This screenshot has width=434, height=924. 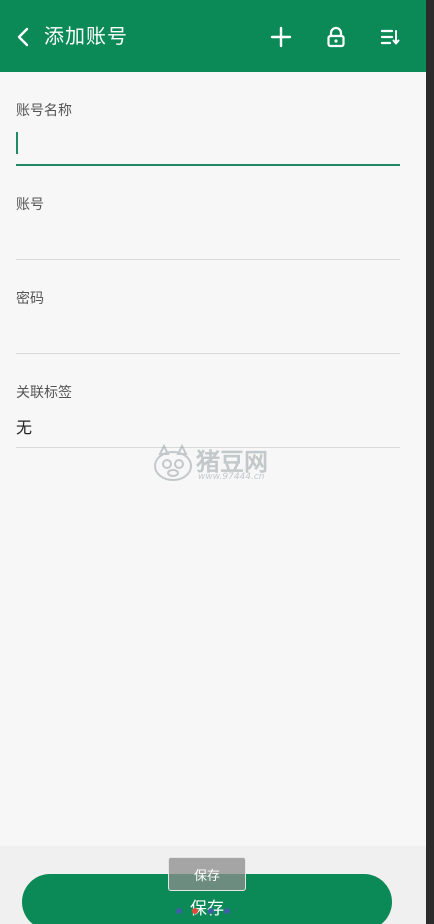 I want to click on password-input, so click(x=208, y=331).